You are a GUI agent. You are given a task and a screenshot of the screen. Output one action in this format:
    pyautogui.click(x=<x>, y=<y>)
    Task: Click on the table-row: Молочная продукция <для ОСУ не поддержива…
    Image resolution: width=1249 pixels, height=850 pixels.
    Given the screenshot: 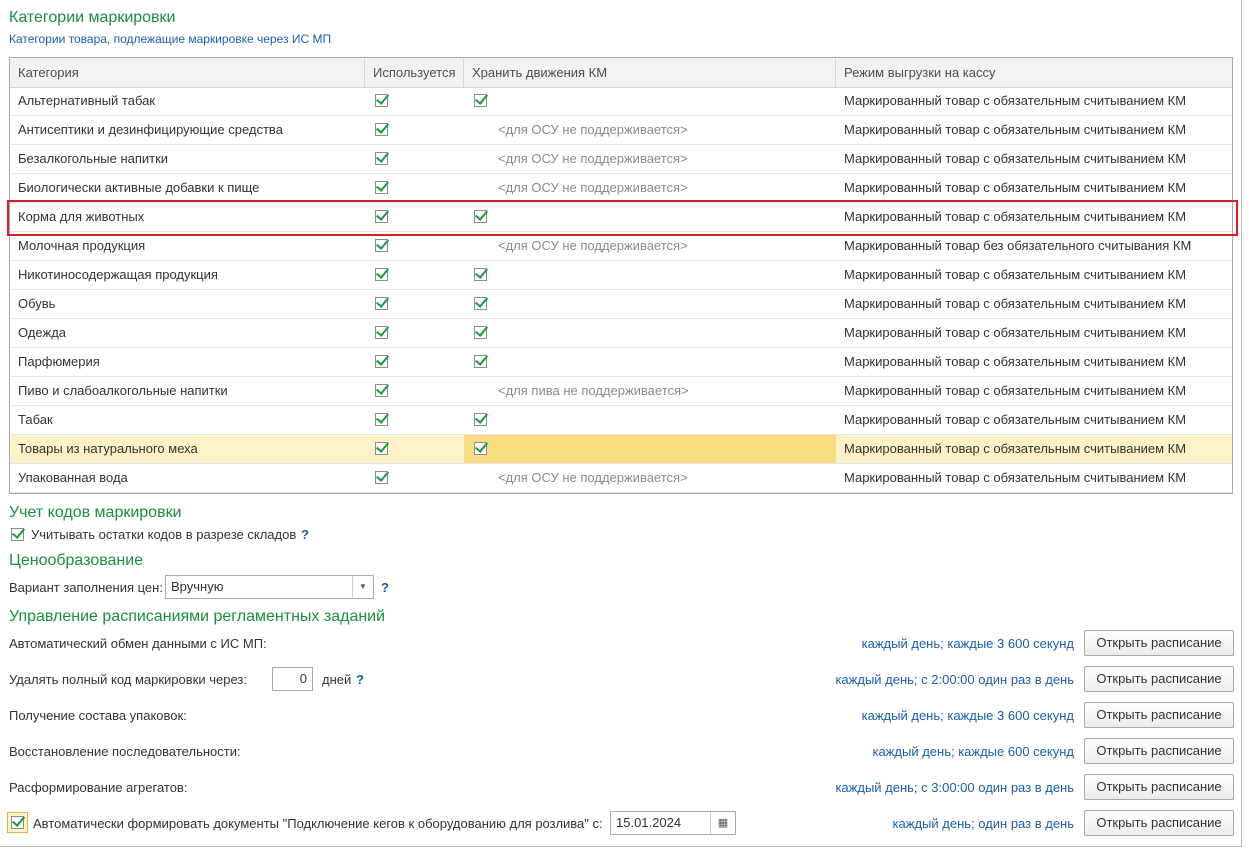 What is the action you would take?
    pyautogui.click(x=621, y=246)
    